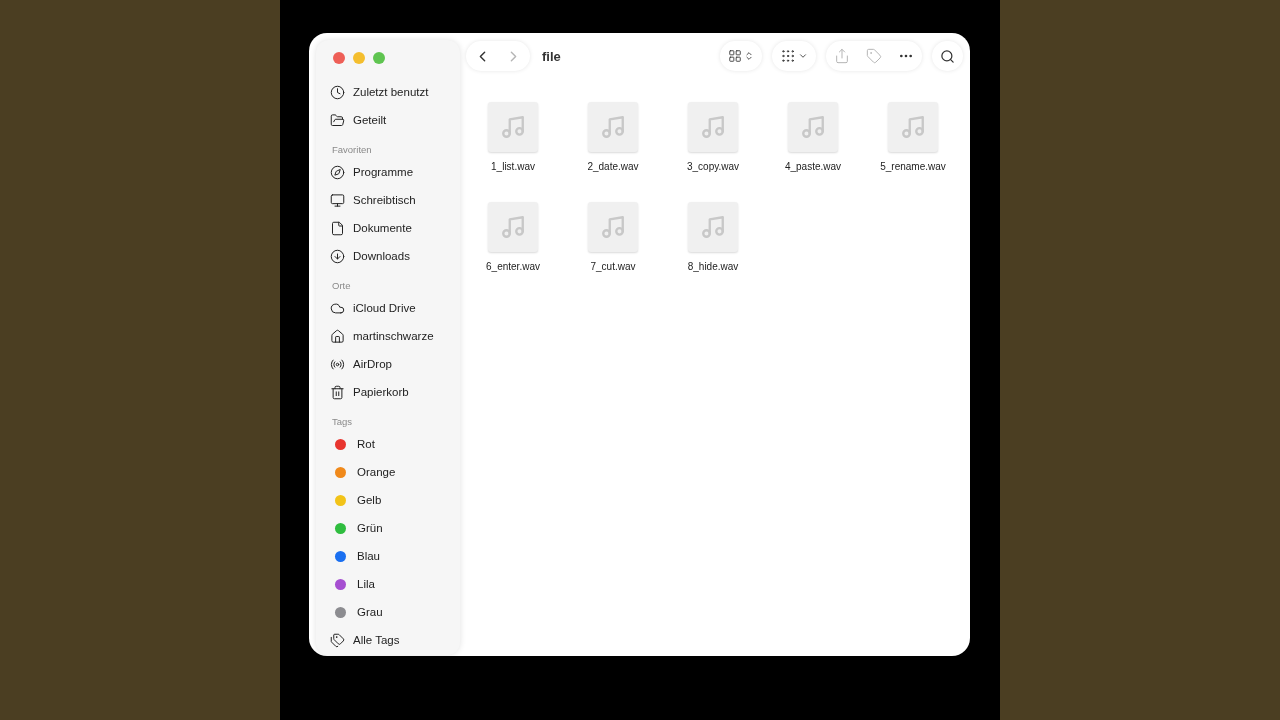  What do you see at coordinates (337, 256) in the screenshot?
I see `download-icon` at bounding box center [337, 256].